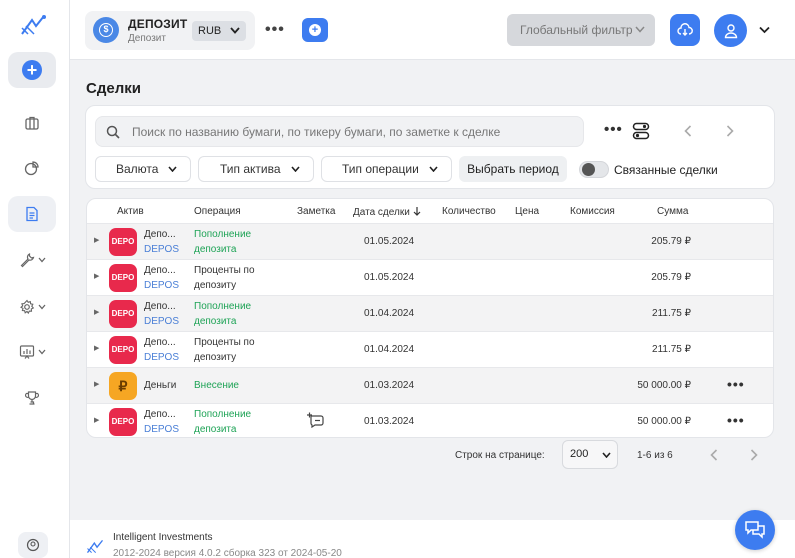 The height and width of the screenshot is (558, 795). I want to click on operation-line1: Пополнение, so click(223, 234).